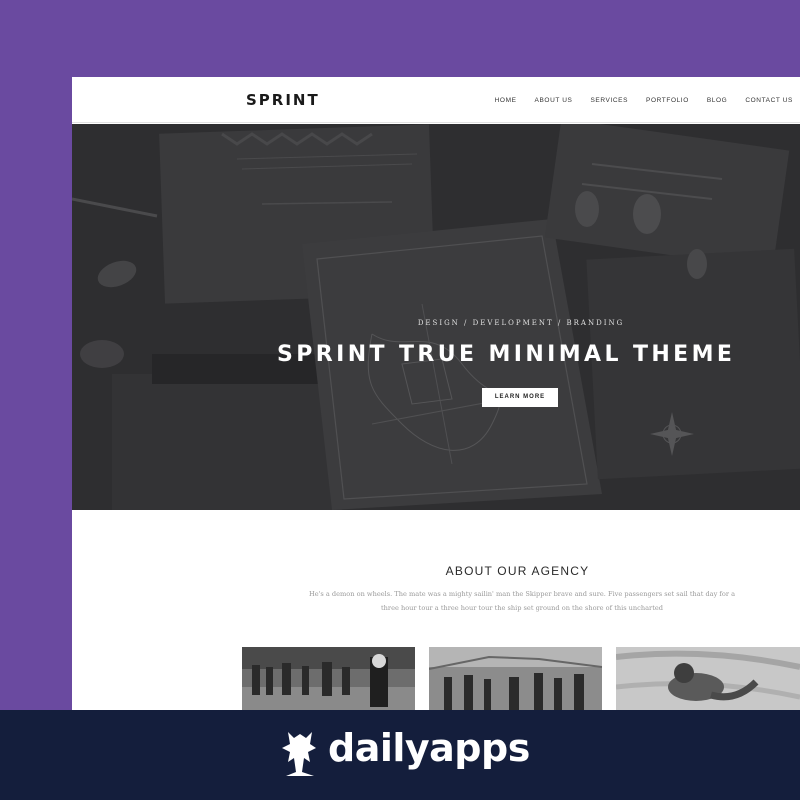 The width and height of the screenshot is (800, 800). Describe the element at coordinates (667, 100) in the screenshot. I see `nav-item-portfolio: PORTFOLIO` at that location.